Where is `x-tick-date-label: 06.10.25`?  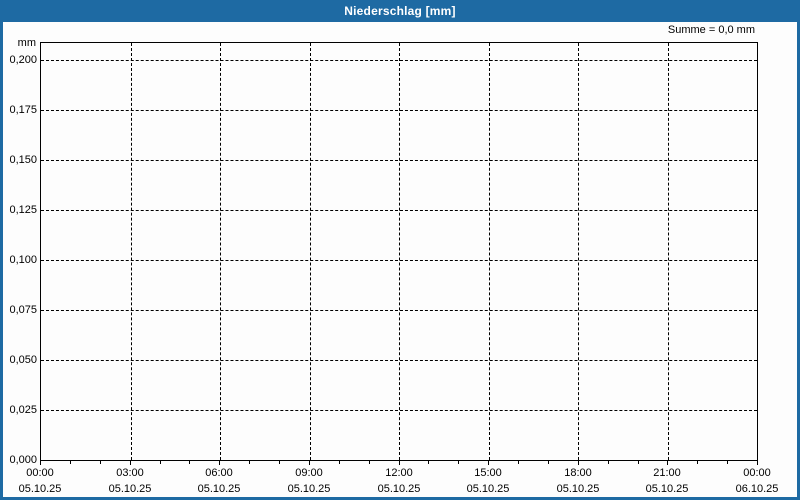 x-tick-date-label: 06.10.25 is located at coordinates (757, 489).